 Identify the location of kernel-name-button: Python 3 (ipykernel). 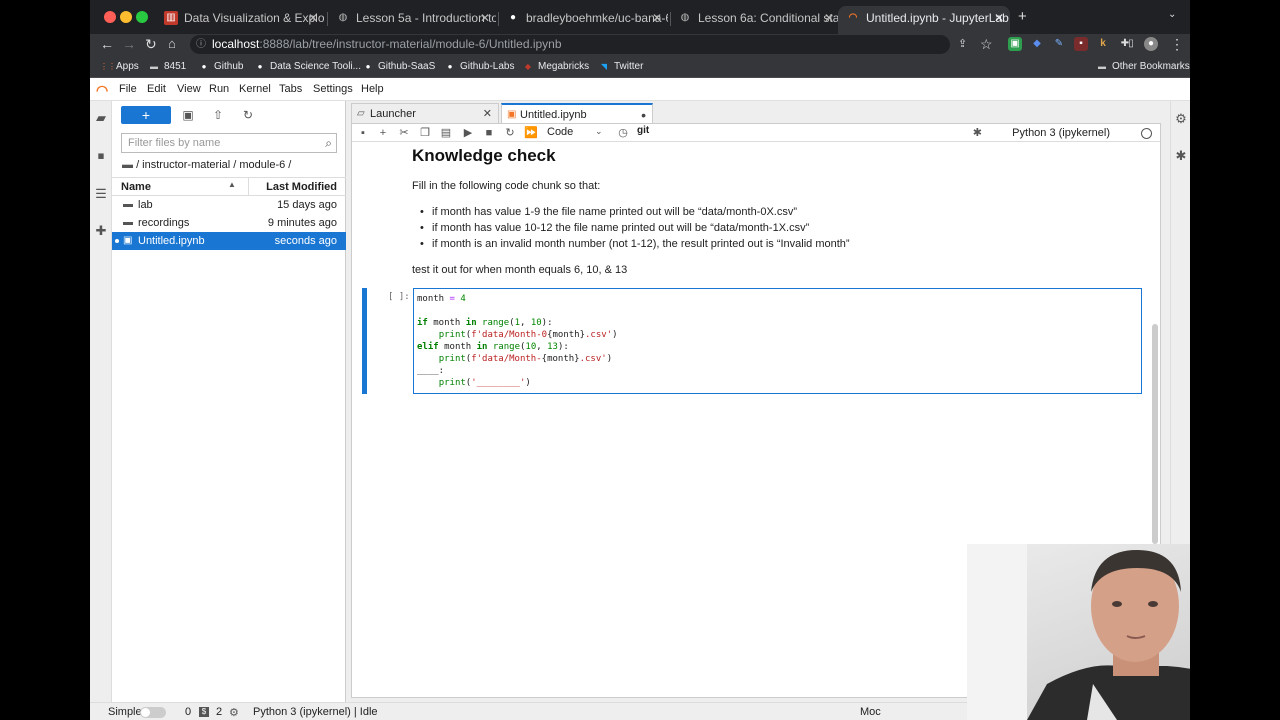
(1061, 133).